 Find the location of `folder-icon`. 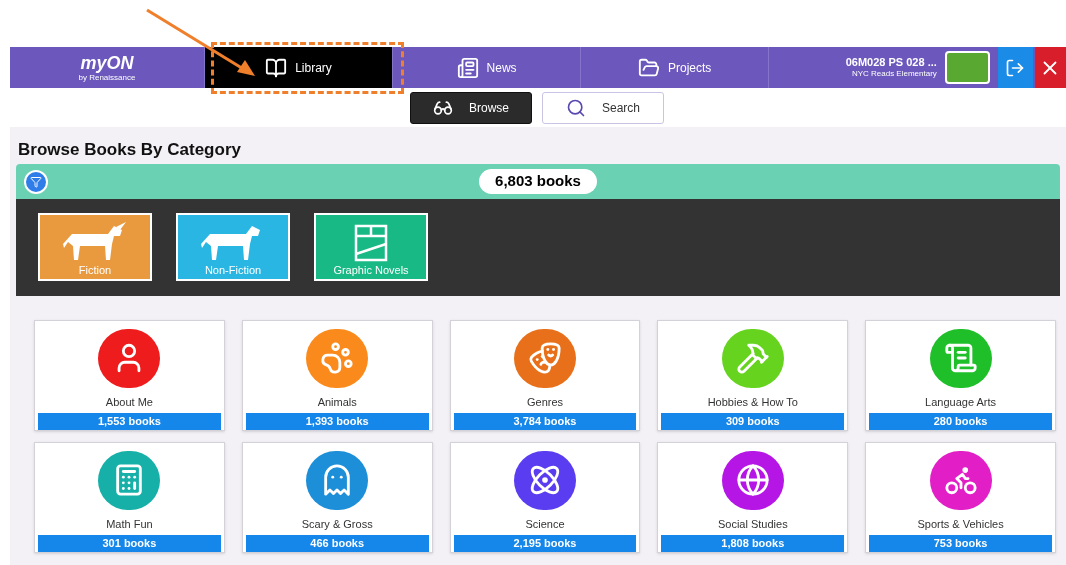

folder-icon is located at coordinates (648, 67).